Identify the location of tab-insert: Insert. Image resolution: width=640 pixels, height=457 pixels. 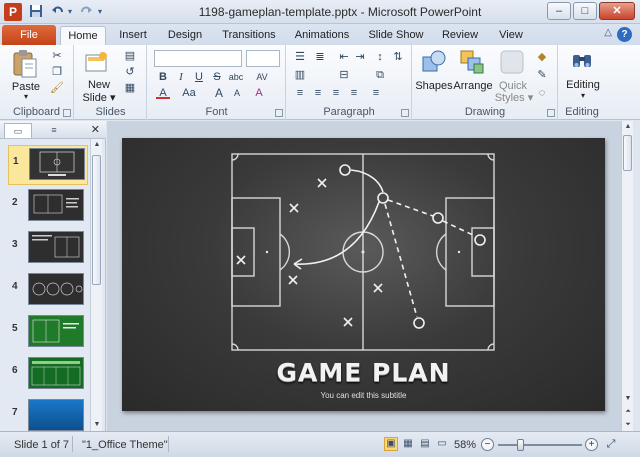
(133, 35).